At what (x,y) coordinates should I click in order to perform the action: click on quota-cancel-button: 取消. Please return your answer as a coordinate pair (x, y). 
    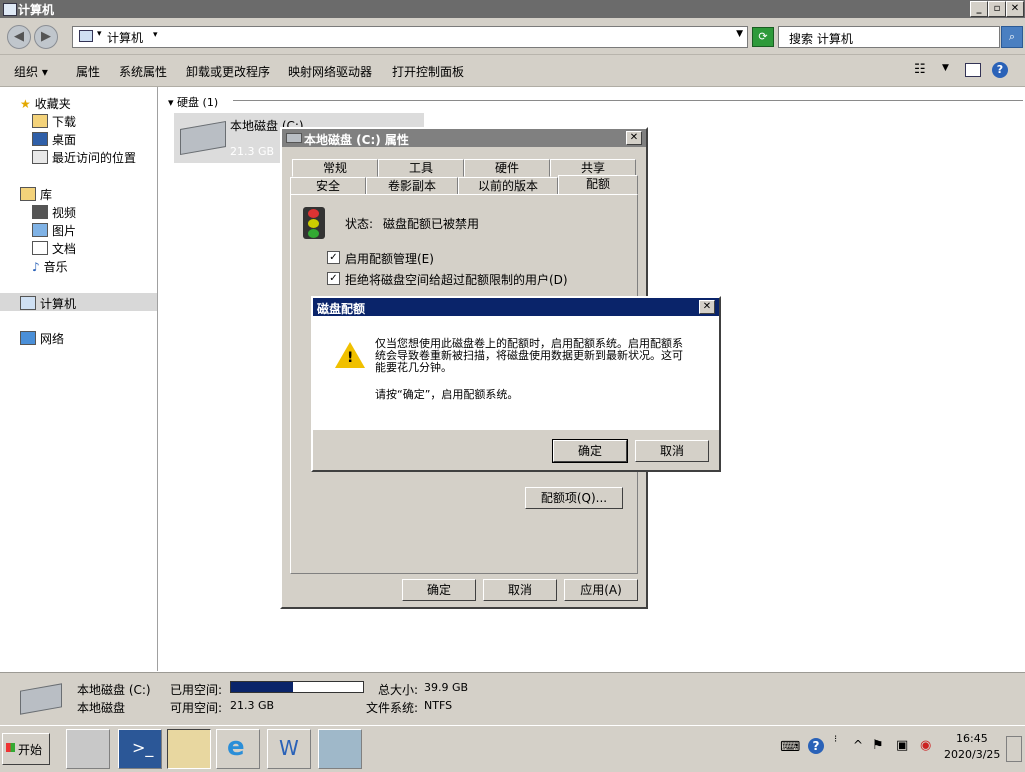
    Looking at the image, I should click on (672, 451).